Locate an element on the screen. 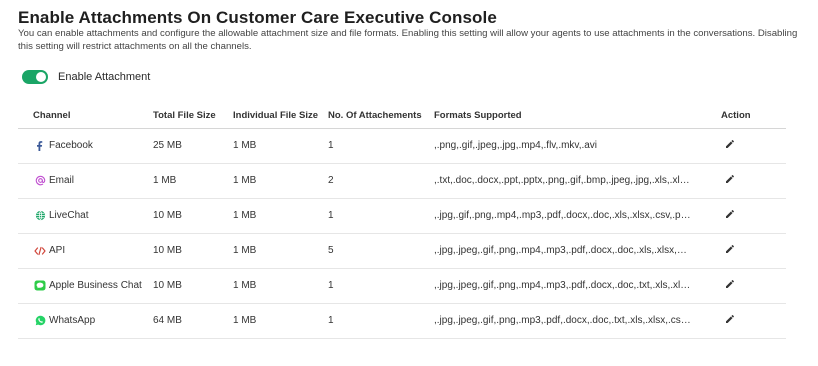 The width and height of the screenshot is (818, 366). attachments-count-cell: 5 is located at coordinates (381, 251).